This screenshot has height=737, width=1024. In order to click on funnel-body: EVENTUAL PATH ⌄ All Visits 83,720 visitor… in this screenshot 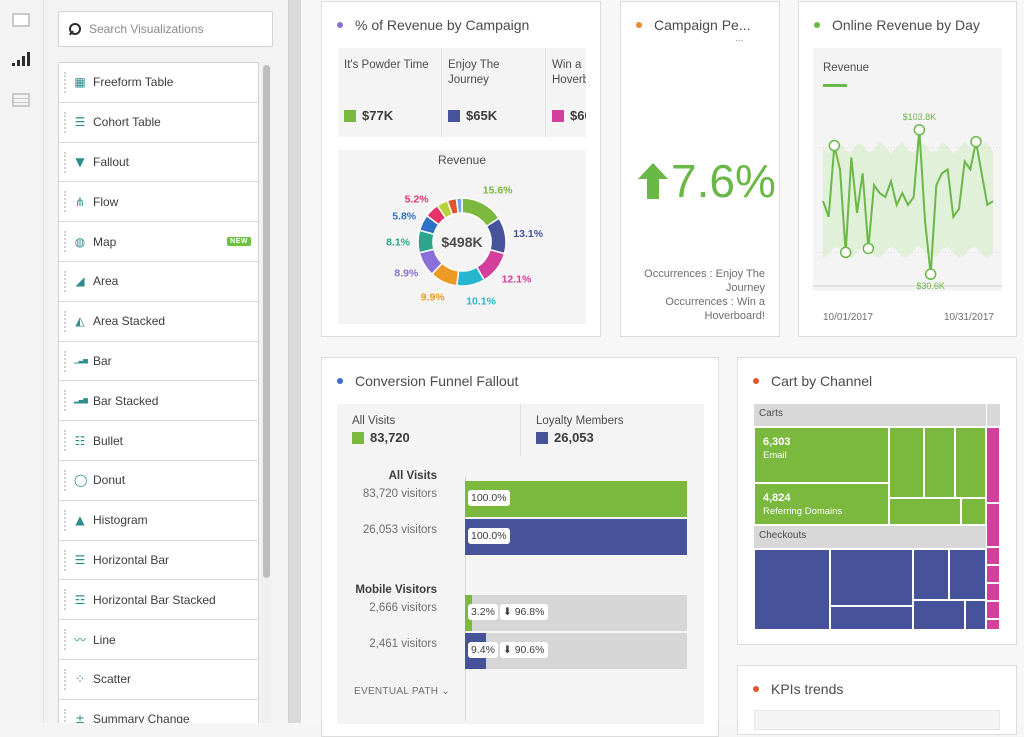, I will do `click(520, 590)`.